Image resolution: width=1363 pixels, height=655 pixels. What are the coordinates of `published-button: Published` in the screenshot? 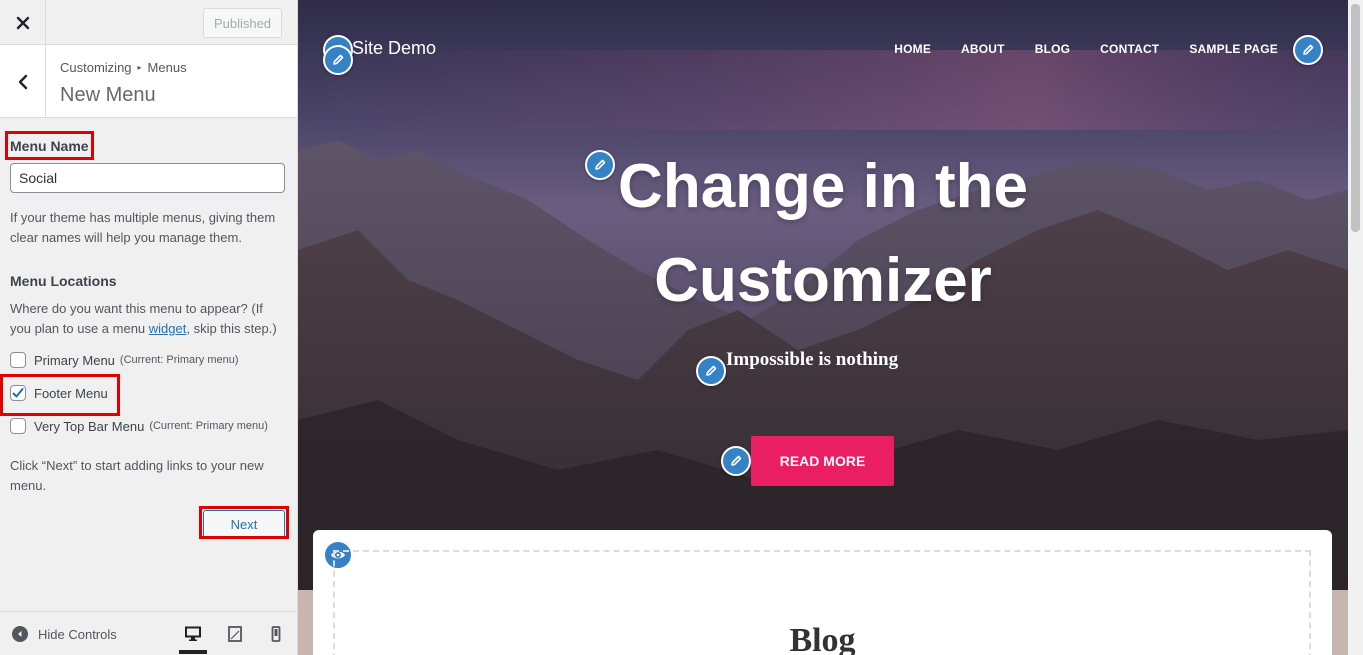 It's located at (242, 23).